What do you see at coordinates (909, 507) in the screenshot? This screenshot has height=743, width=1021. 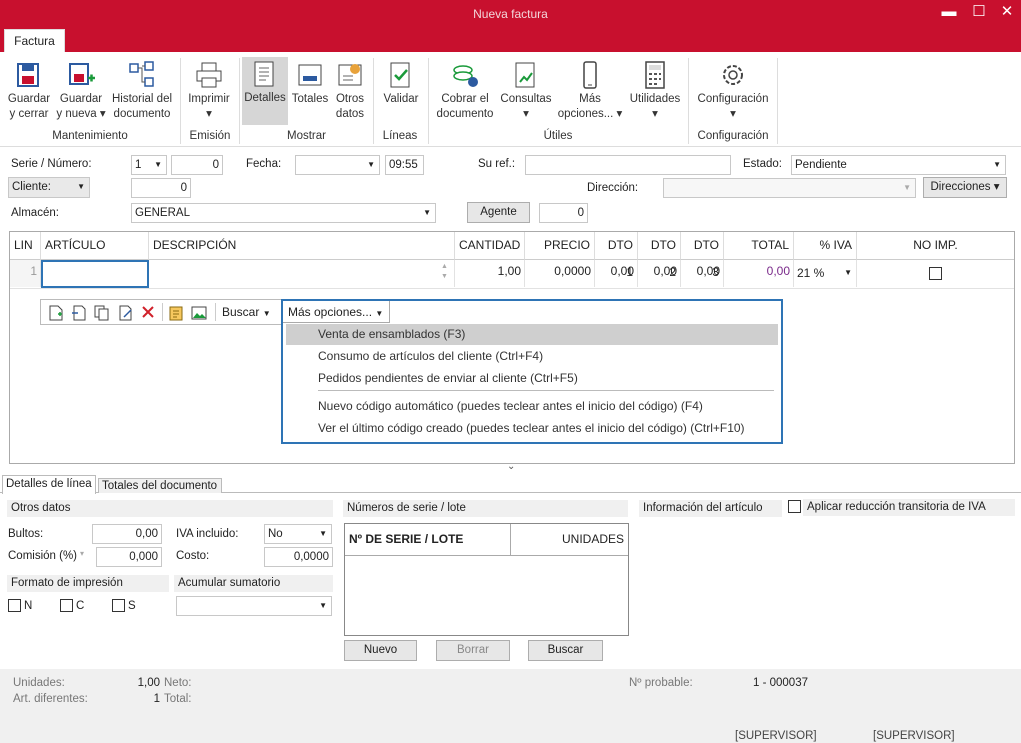 I see `aplicar-iva-label: Aplicar reducción transitoria de IVA` at bounding box center [909, 507].